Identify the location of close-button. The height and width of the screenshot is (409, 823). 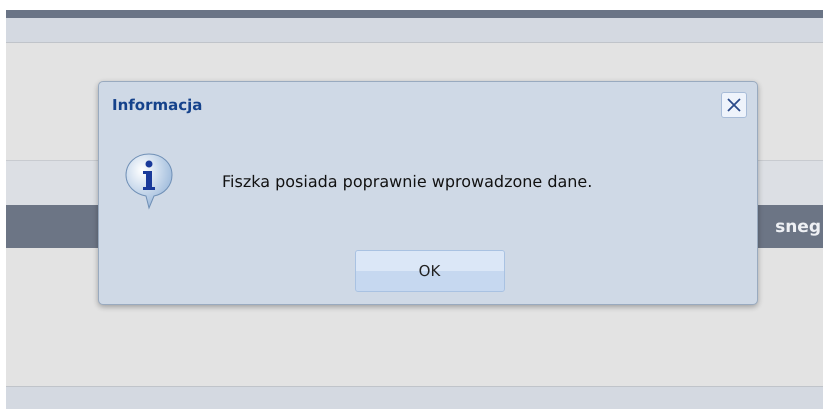
(734, 105).